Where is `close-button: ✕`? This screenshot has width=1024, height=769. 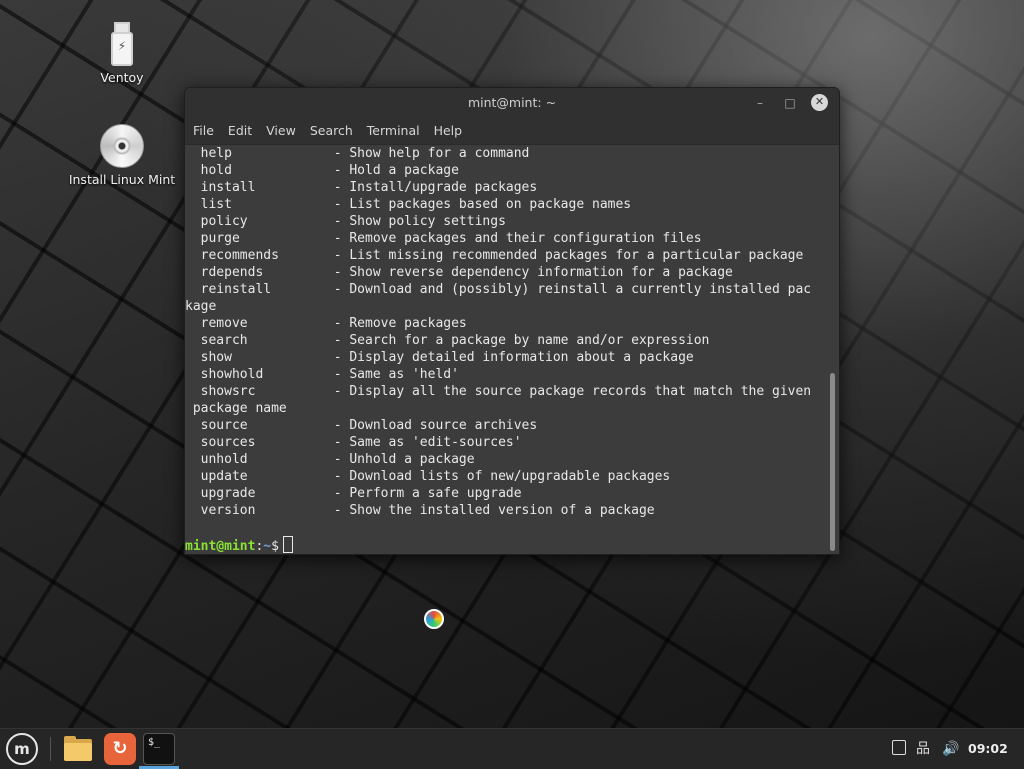
close-button: ✕ is located at coordinates (819, 102).